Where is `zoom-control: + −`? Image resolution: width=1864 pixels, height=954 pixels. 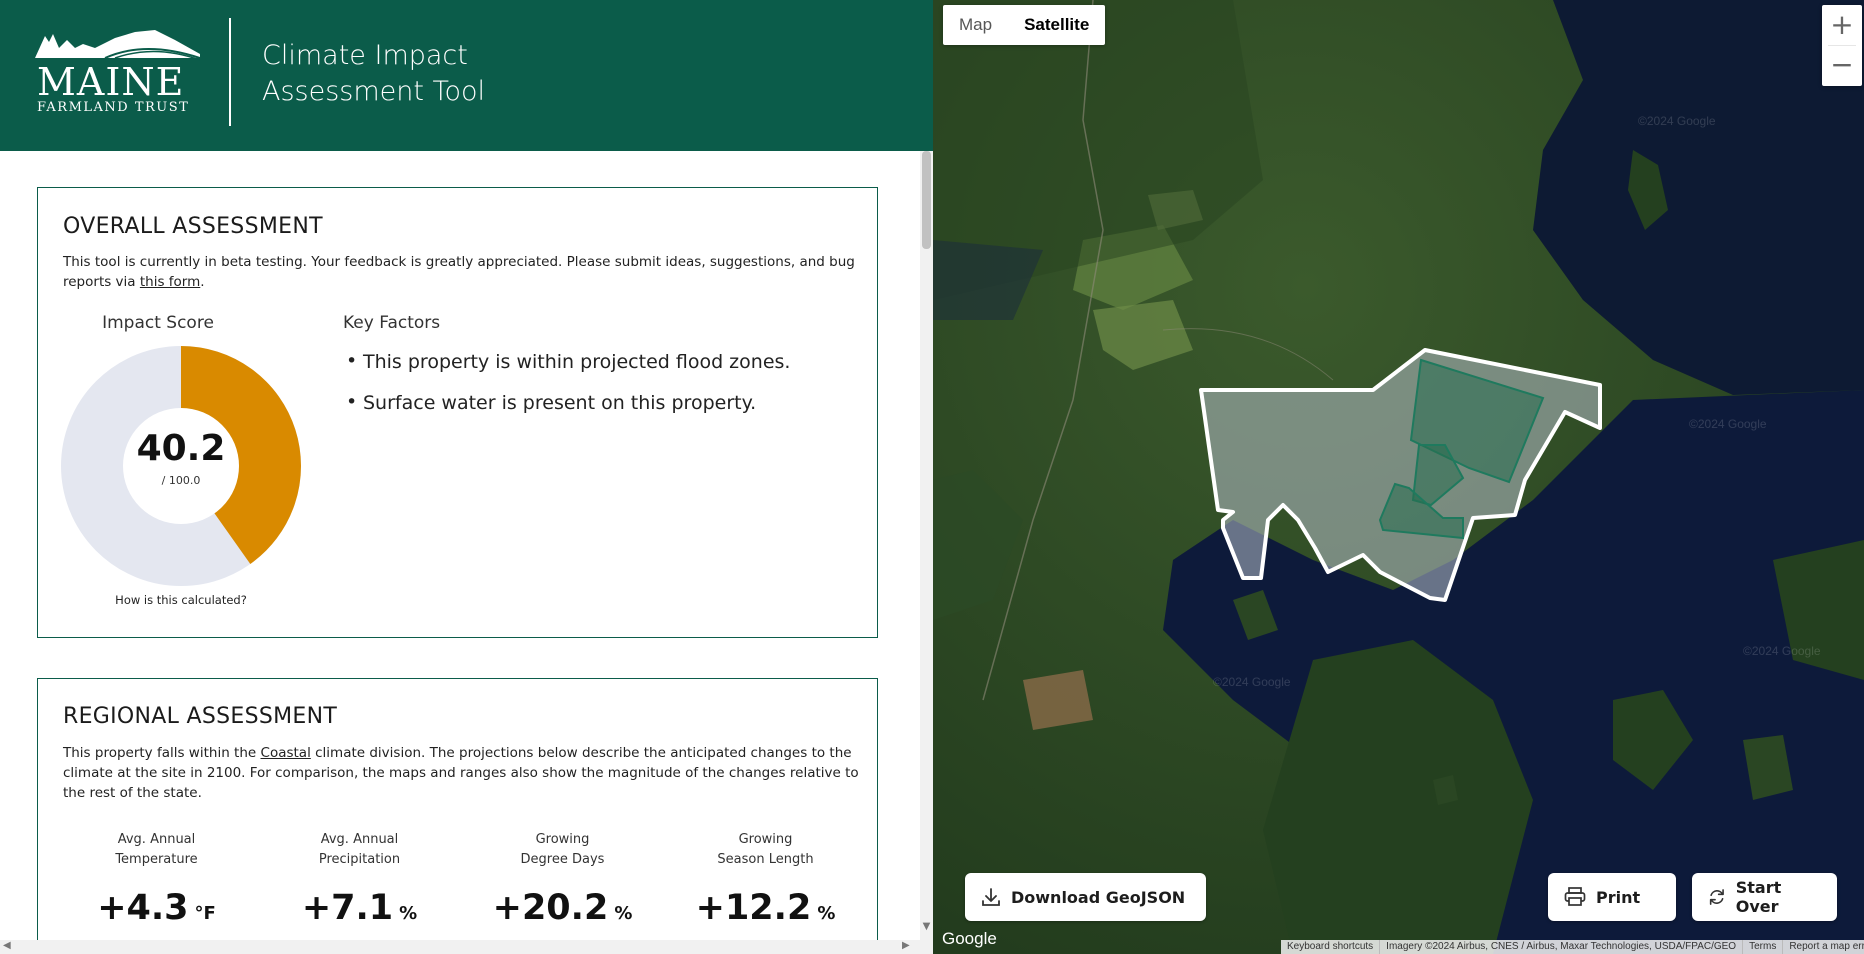
zoom-control: + − is located at coordinates (1842, 45).